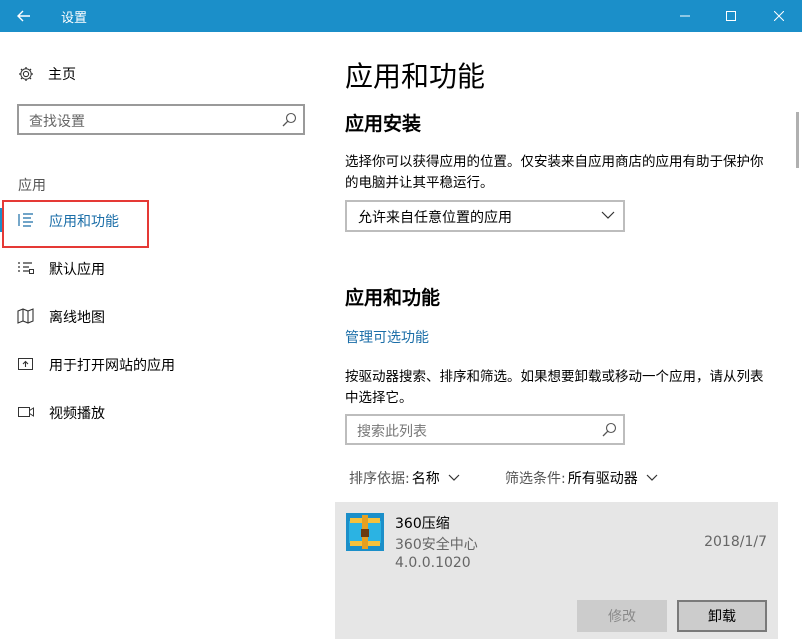 The width and height of the screenshot is (802, 639). I want to click on filter-by-dropdown: 筛选条件: 所有驱动器, so click(581, 478).